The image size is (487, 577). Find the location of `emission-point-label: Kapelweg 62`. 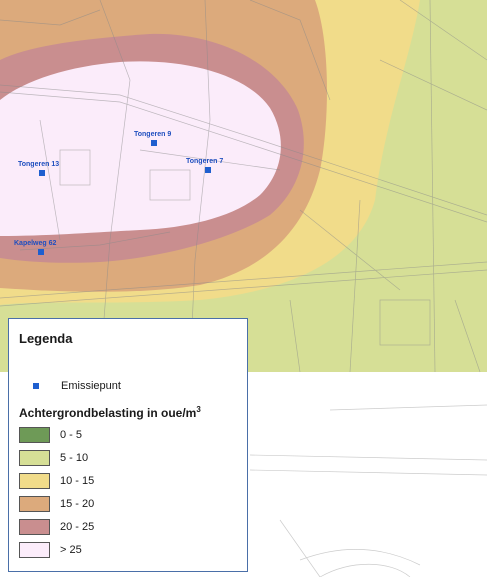

emission-point-label: Kapelweg 62 is located at coordinates (35, 243).